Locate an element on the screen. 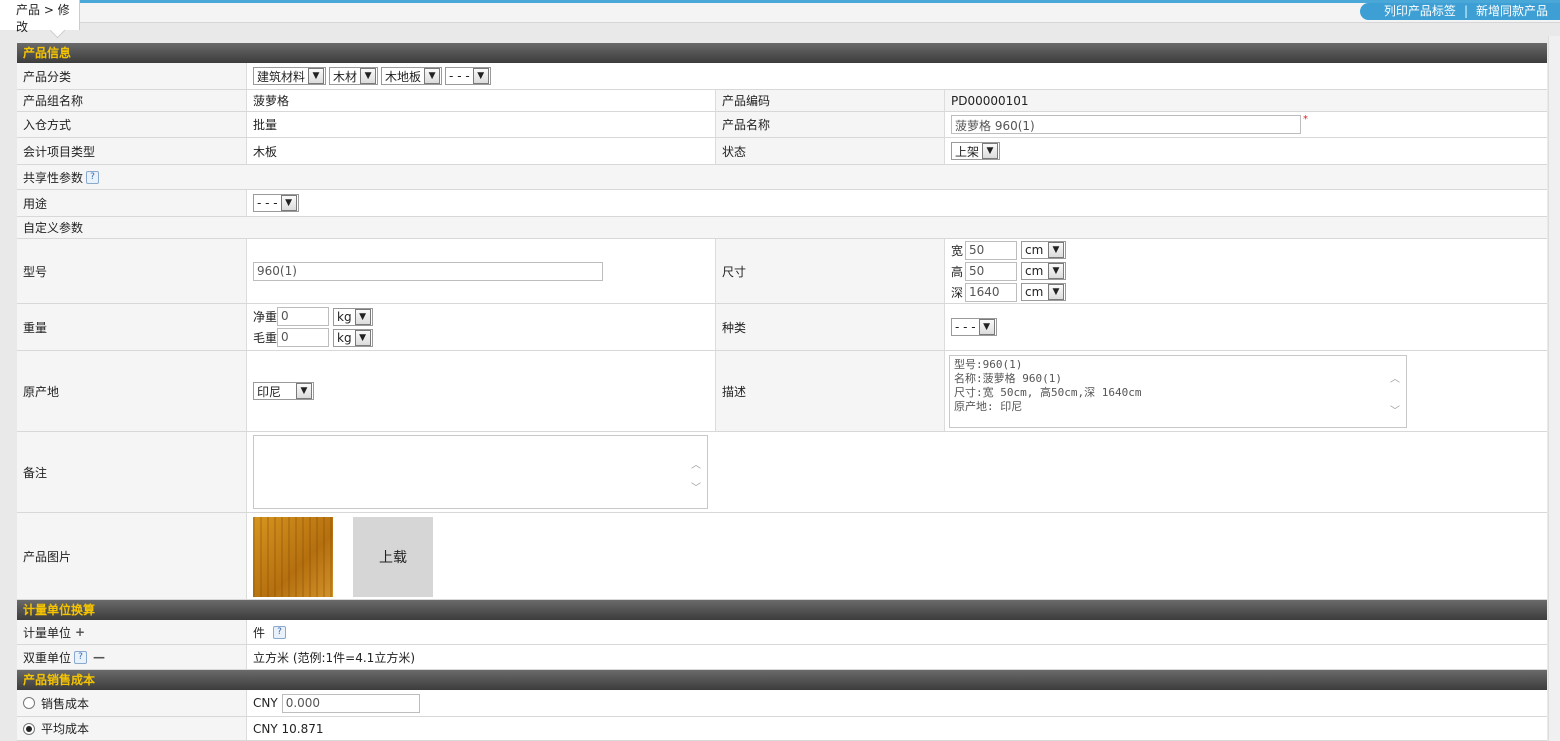 Image resolution: width=1560 pixels, height=741 pixels. net-weight-unit-select: kg ▼ is located at coordinates (353, 316).